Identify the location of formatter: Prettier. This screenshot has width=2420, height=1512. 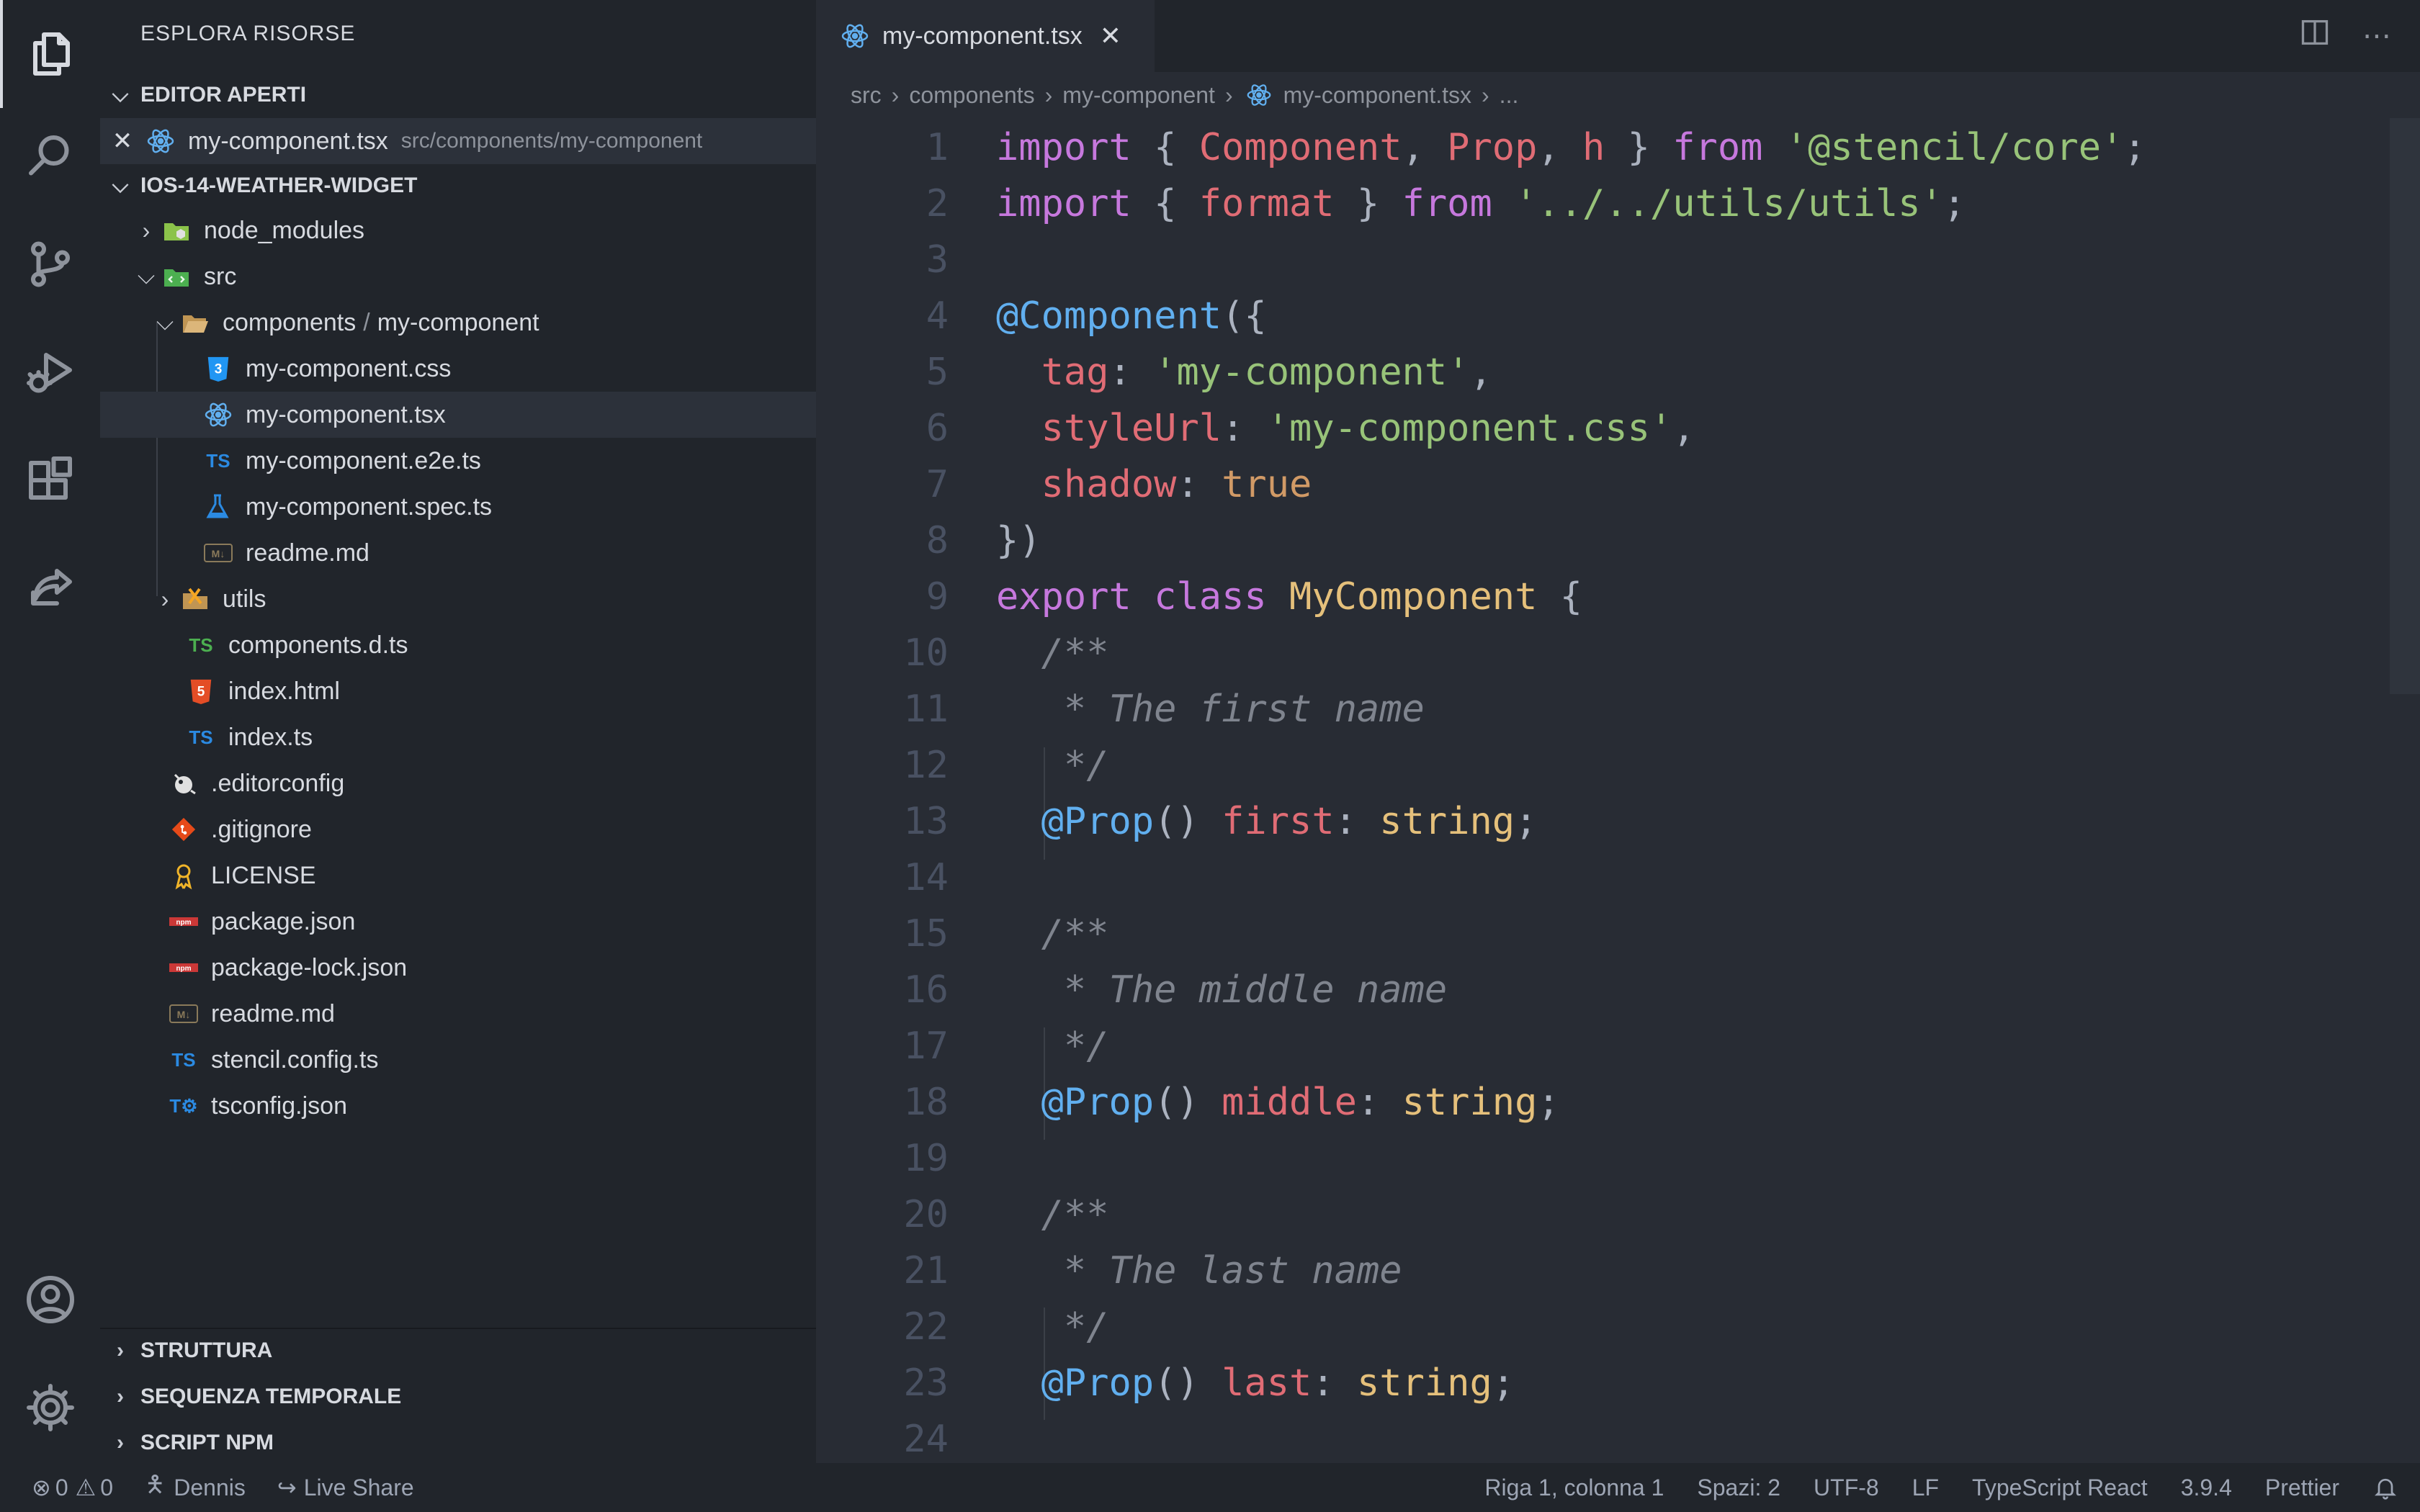
(2302, 1488).